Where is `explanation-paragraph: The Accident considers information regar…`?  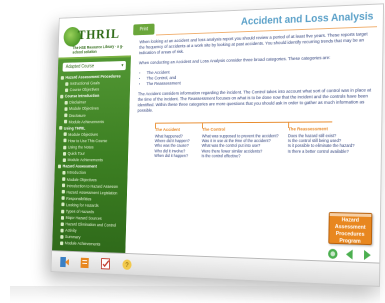 explanation-paragraph: The Accident considers information regar… is located at coordinates (254, 101).